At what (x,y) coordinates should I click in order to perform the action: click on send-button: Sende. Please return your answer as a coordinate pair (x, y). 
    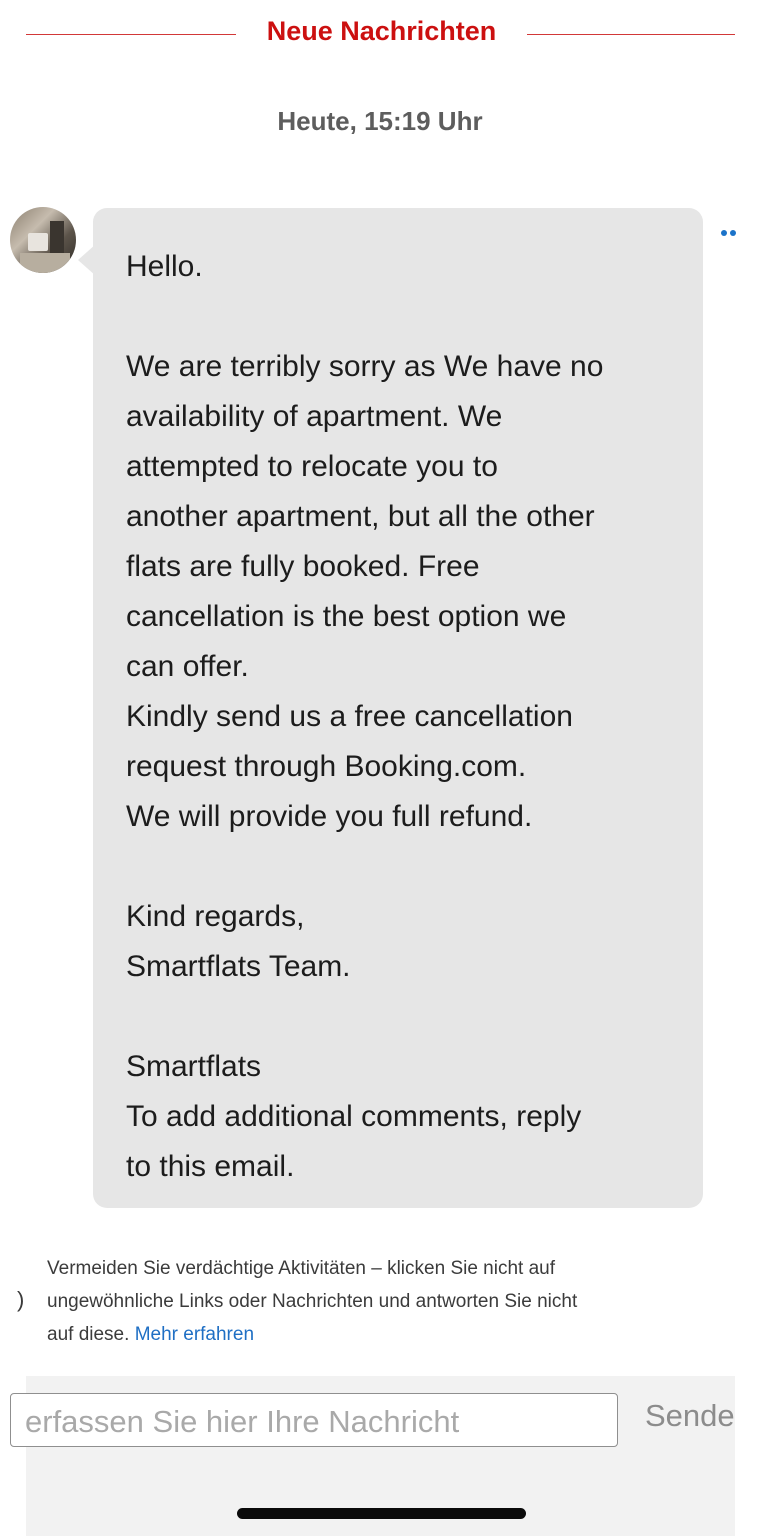
    Looking at the image, I should click on (690, 1416).